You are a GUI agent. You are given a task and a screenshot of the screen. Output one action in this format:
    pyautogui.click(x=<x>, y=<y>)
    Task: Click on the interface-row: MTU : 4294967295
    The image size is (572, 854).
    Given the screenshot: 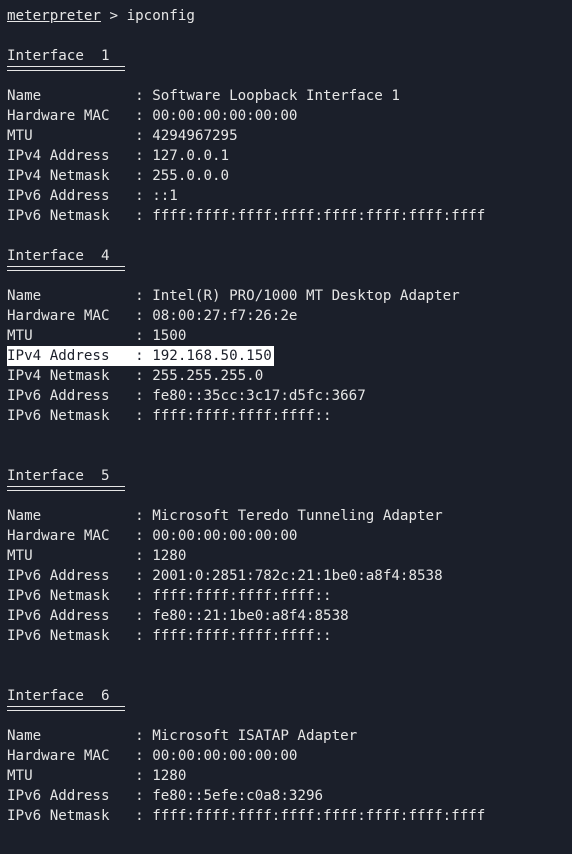 What is the action you would take?
    pyautogui.click(x=289, y=136)
    